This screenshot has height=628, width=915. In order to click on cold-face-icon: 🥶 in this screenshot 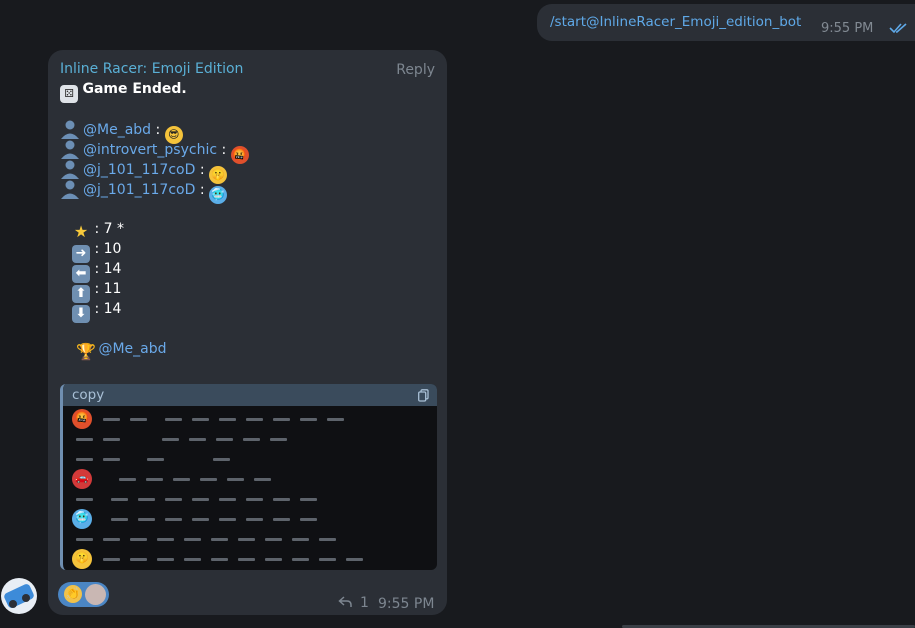, I will do `click(218, 195)`.